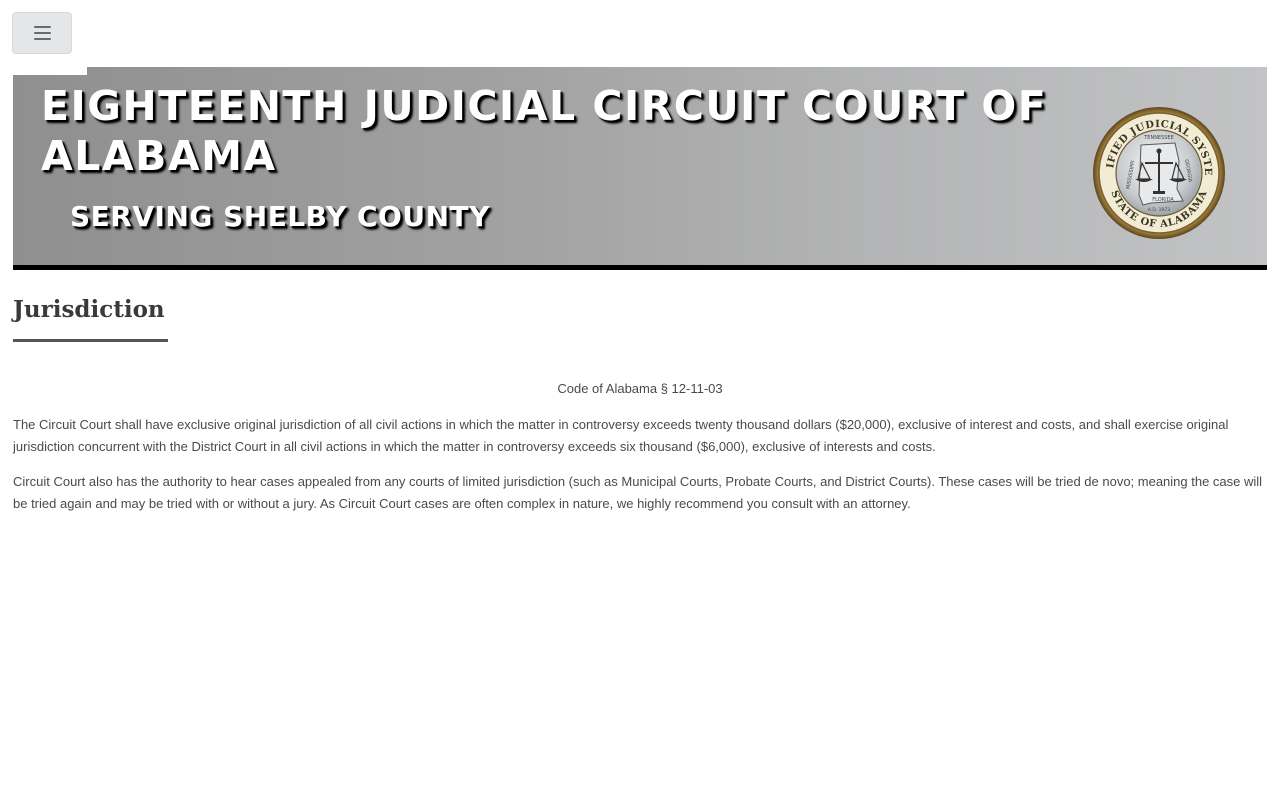 The height and width of the screenshot is (800, 1280). Describe the element at coordinates (640, 388) in the screenshot. I see `statute-citation: Code of Alabama § 12-11-03` at that location.